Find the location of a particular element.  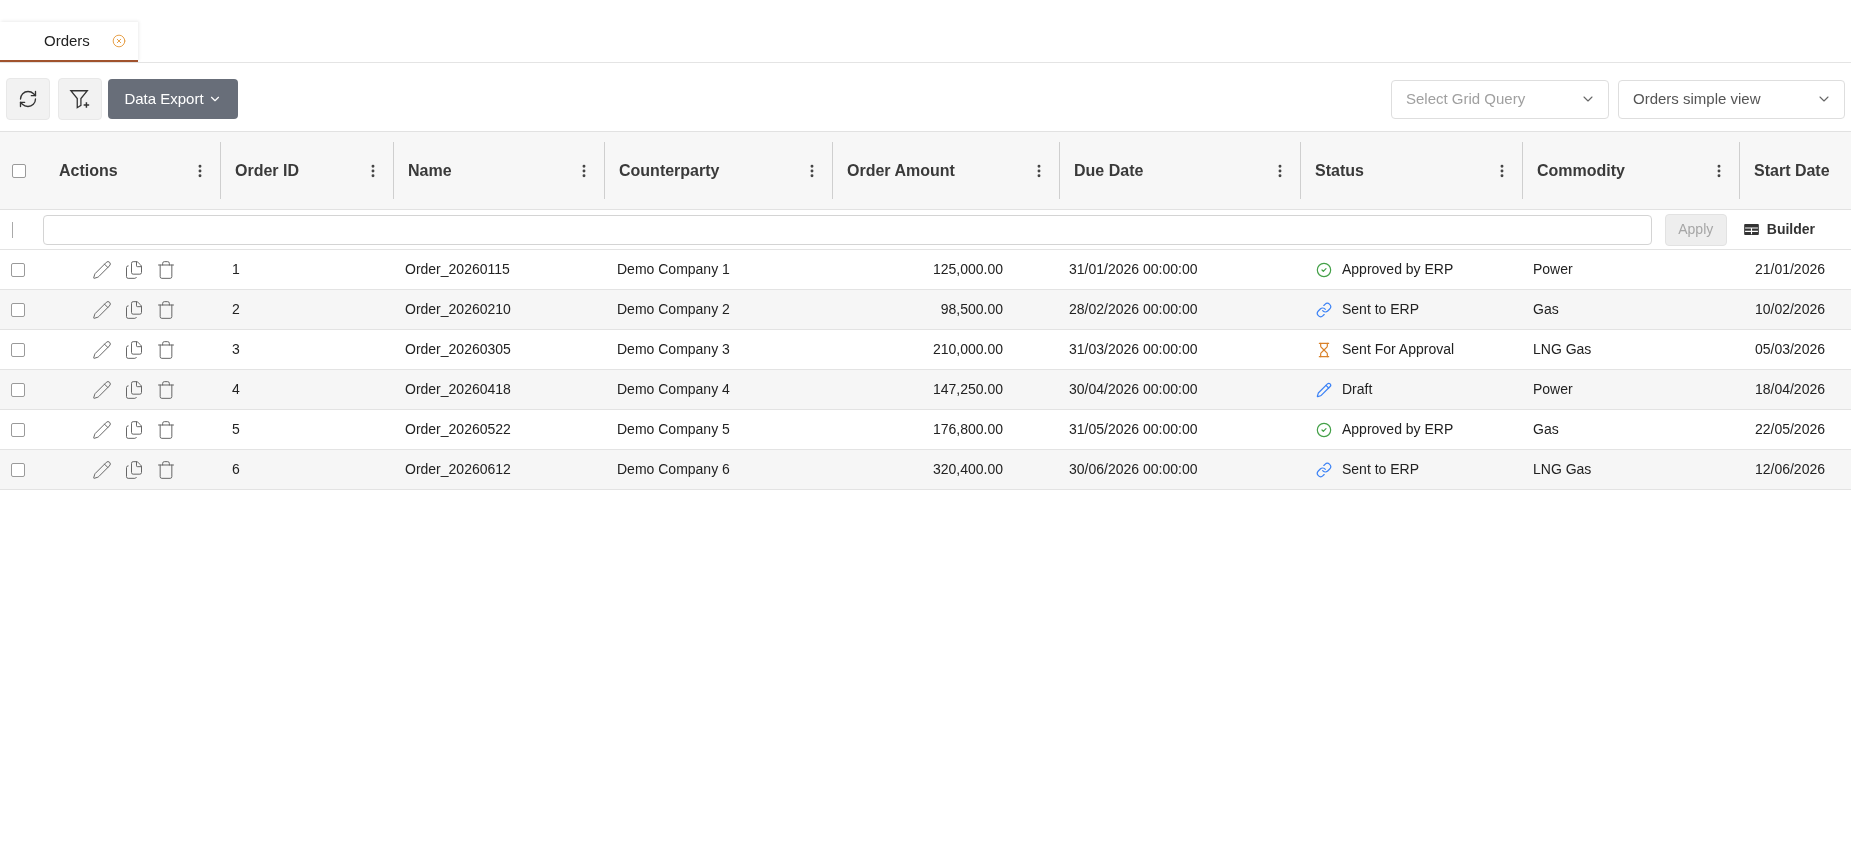

table-cell-text: 176,800.00 is located at coordinates (967, 429).